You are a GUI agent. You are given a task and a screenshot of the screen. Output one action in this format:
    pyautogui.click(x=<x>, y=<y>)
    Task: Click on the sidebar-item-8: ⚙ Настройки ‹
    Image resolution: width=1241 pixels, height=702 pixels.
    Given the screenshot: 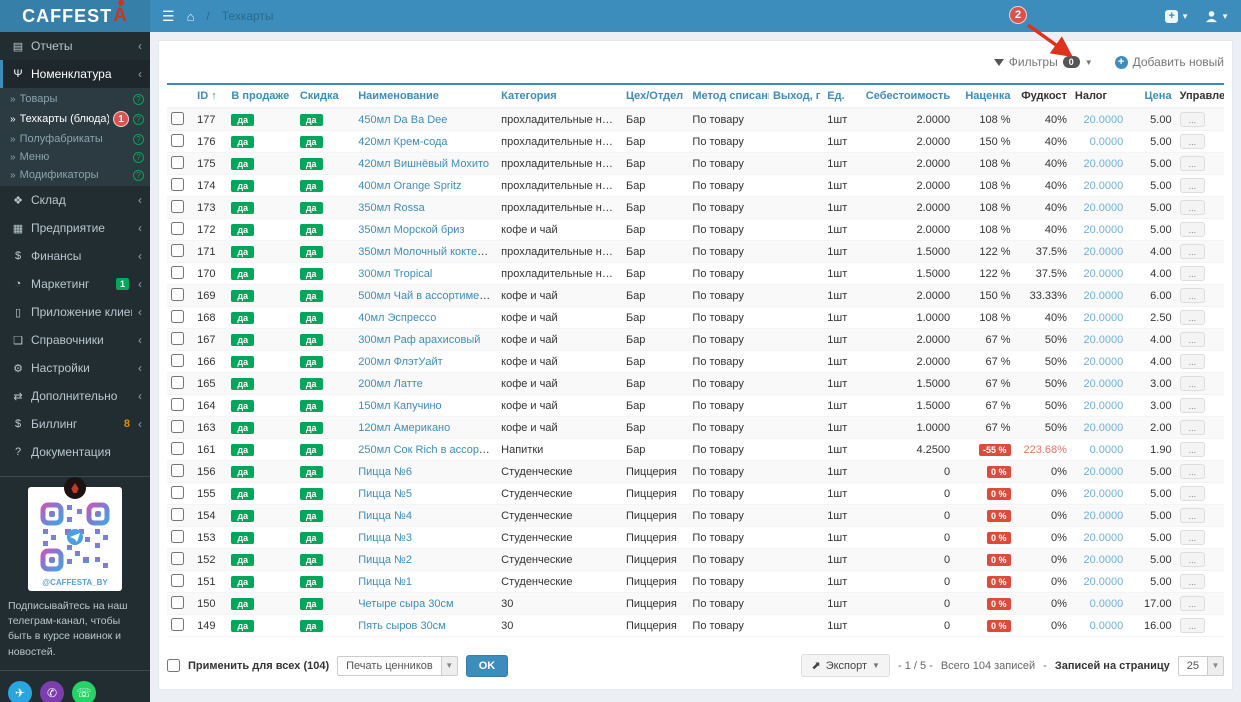 What is the action you would take?
    pyautogui.click(x=75, y=368)
    